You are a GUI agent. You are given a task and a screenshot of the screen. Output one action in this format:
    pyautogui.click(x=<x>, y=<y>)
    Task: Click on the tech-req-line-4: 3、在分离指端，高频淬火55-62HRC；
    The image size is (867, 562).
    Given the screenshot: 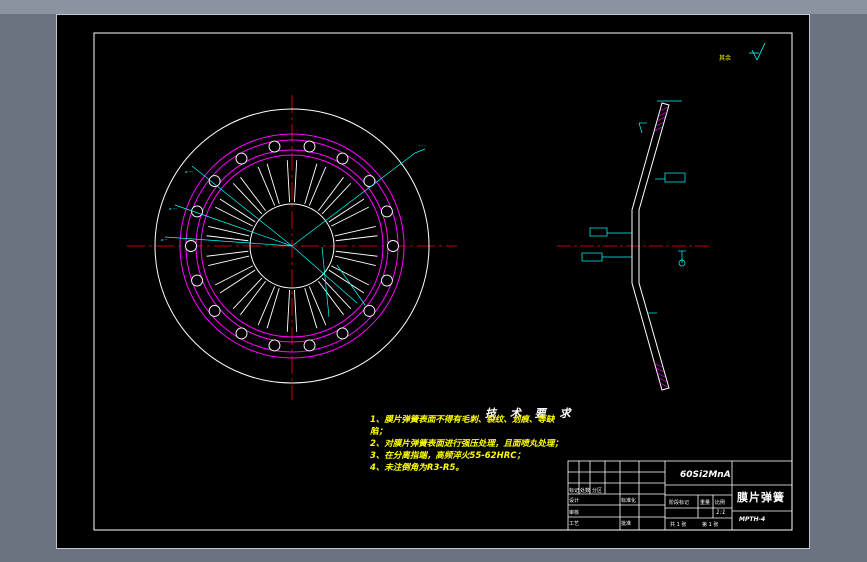 What is the action you would take?
    pyautogui.click(x=447, y=456)
    